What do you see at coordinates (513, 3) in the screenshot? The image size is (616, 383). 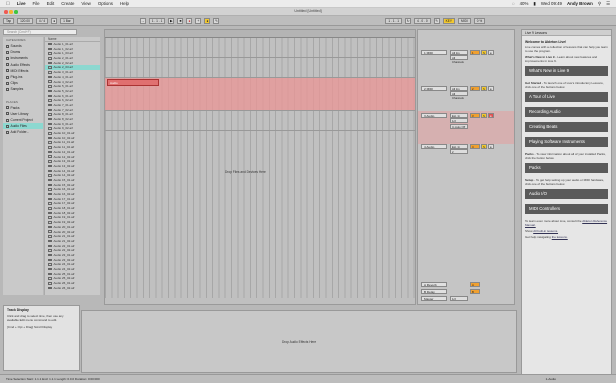 I see `wifi-icon: ◌` at bounding box center [513, 3].